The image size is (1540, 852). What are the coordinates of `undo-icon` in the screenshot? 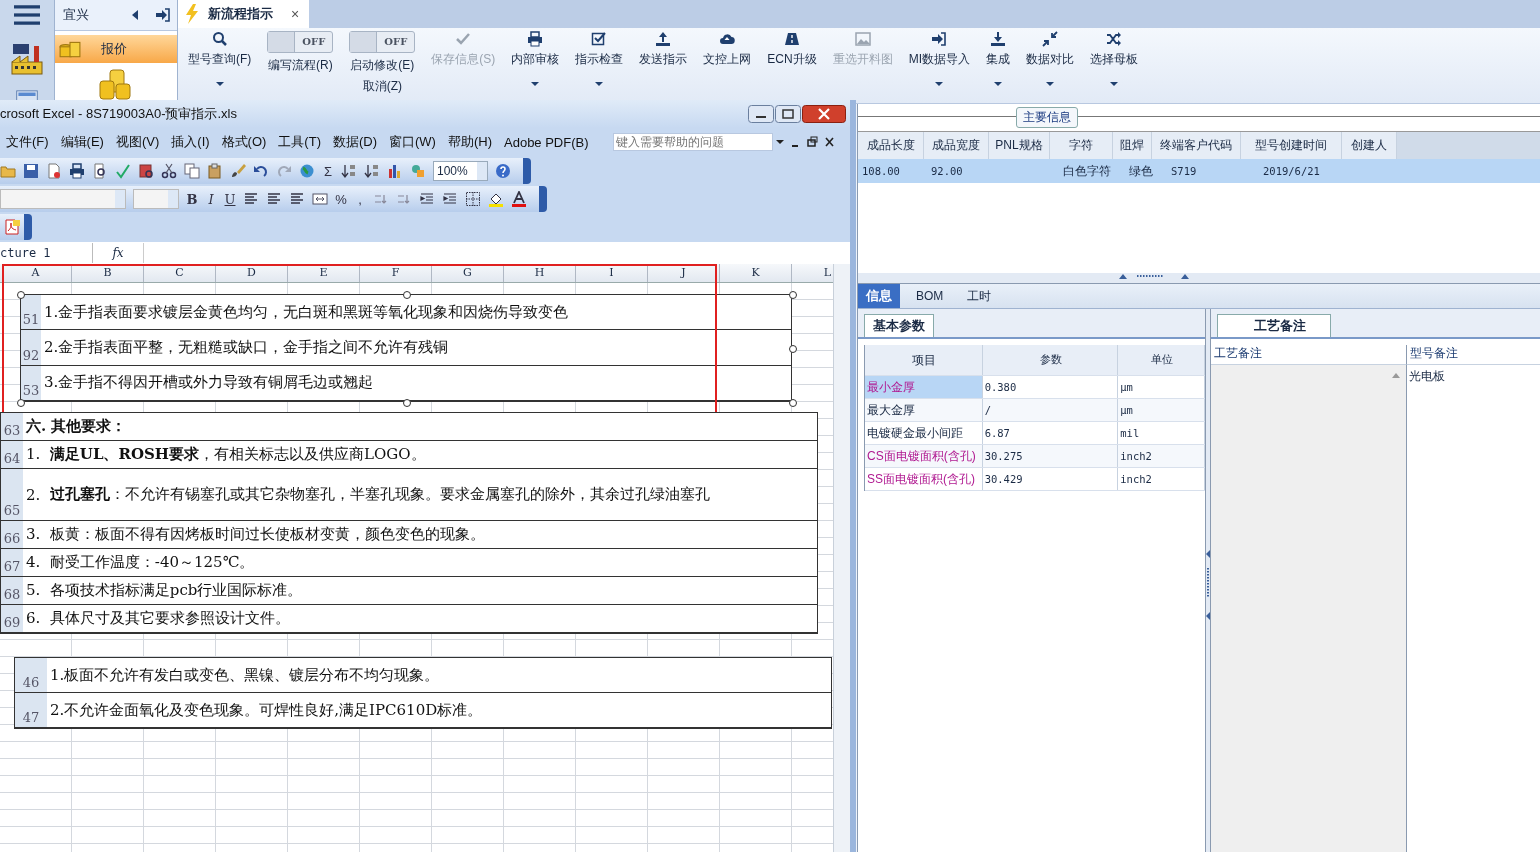 It's located at (261, 171).